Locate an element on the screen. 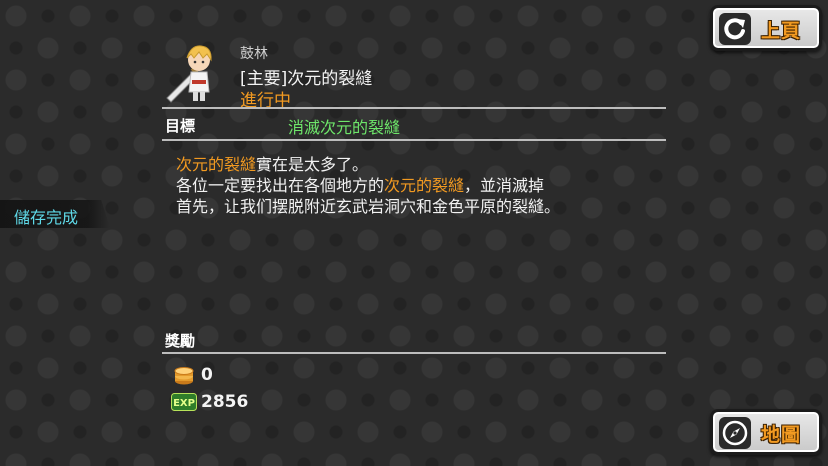 The image size is (828, 466). exp-icon: EXP is located at coordinates (184, 402).